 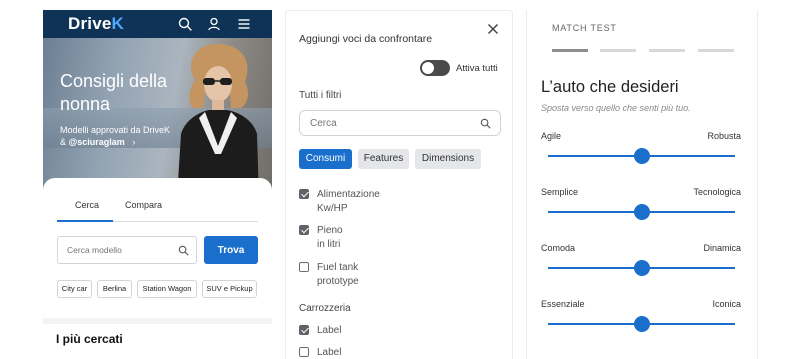 What do you see at coordinates (610, 87) in the screenshot?
I see `match-title: L’auto che desideri` at bounding box center [610, 87].